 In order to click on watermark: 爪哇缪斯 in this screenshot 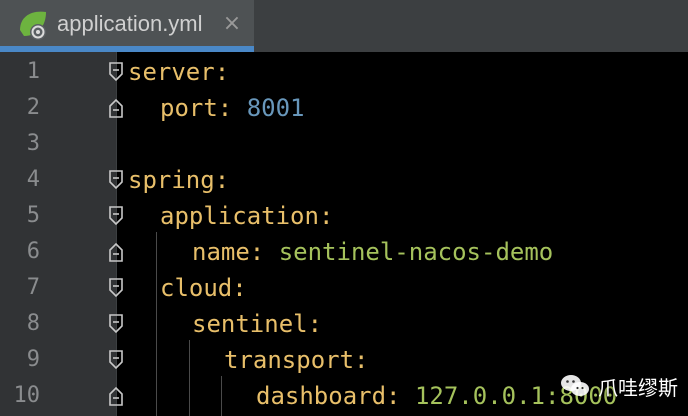, I will do `click(619, 386)`.